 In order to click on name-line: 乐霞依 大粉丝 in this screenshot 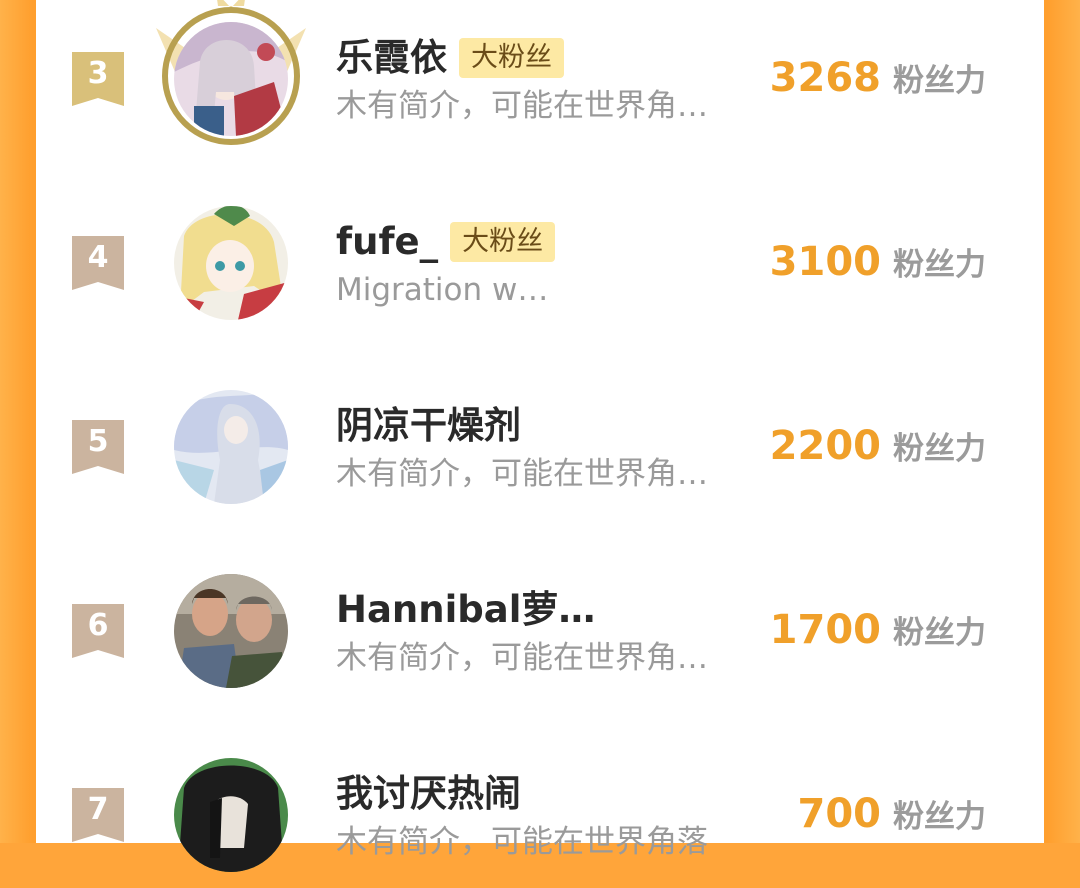, I will do `click(450, 58)`.